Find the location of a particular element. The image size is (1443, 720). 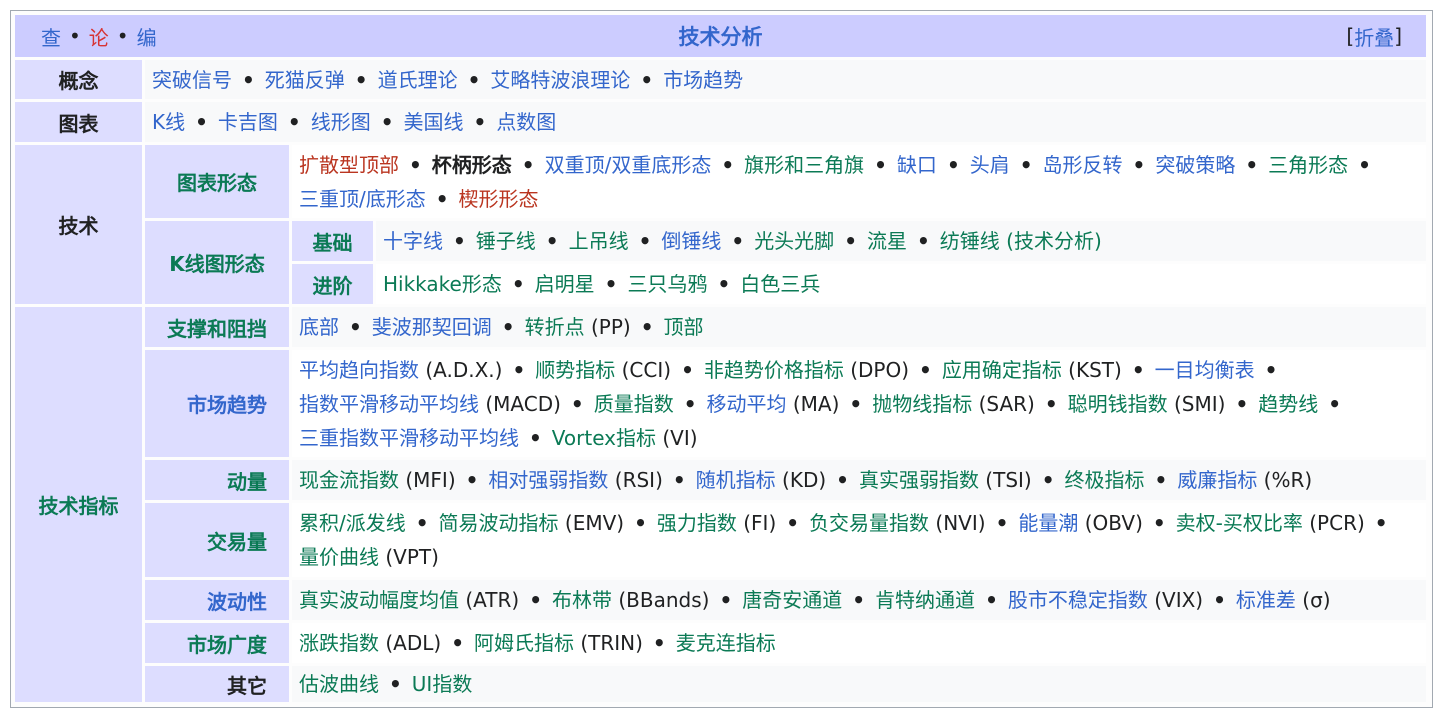

nav-link: 道氏理论 is located at coordinates (418, 80).